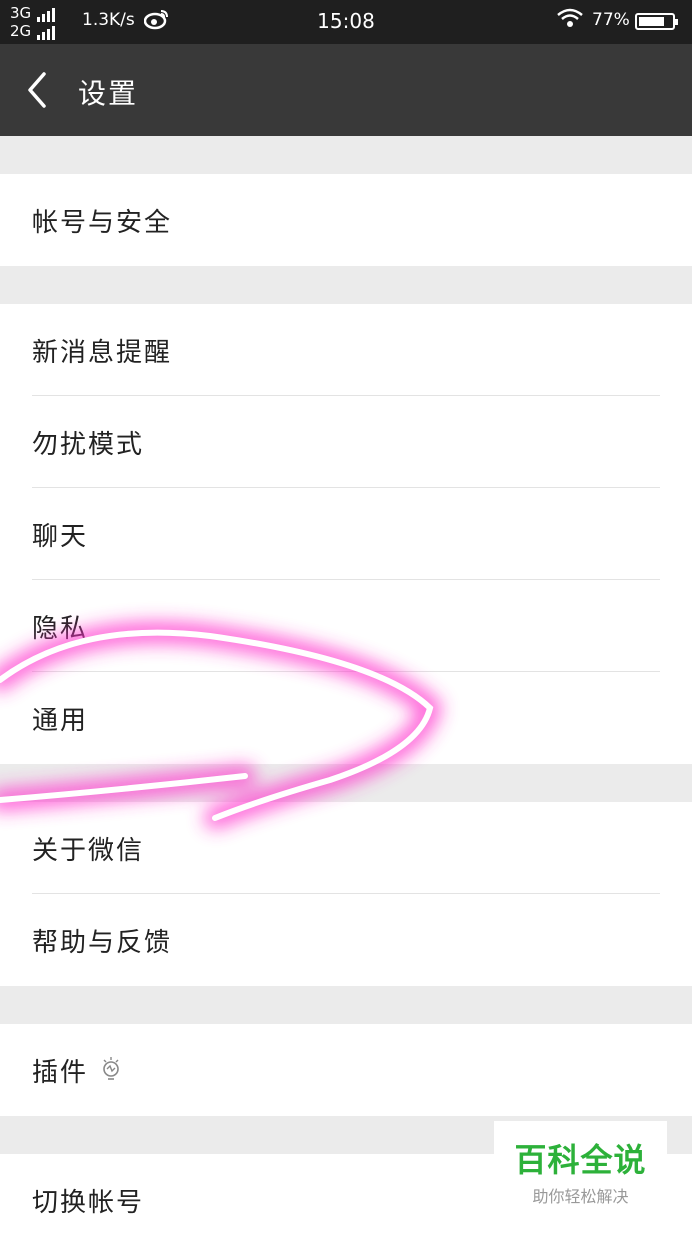  Describe the element at coordinates (111, 1068) in the screenshot. I see `lightbulb-icon` at that location.